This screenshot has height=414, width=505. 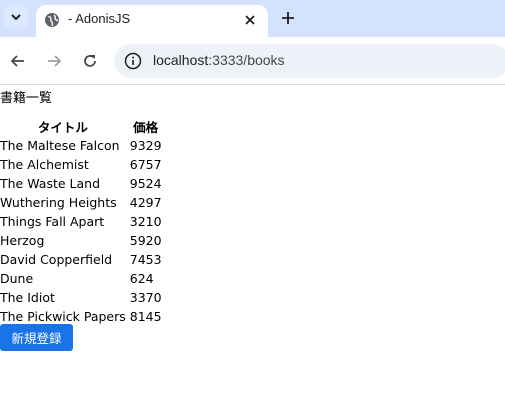 I want to click on url-text: localhost:3333/books, so click(x=219, y=60).